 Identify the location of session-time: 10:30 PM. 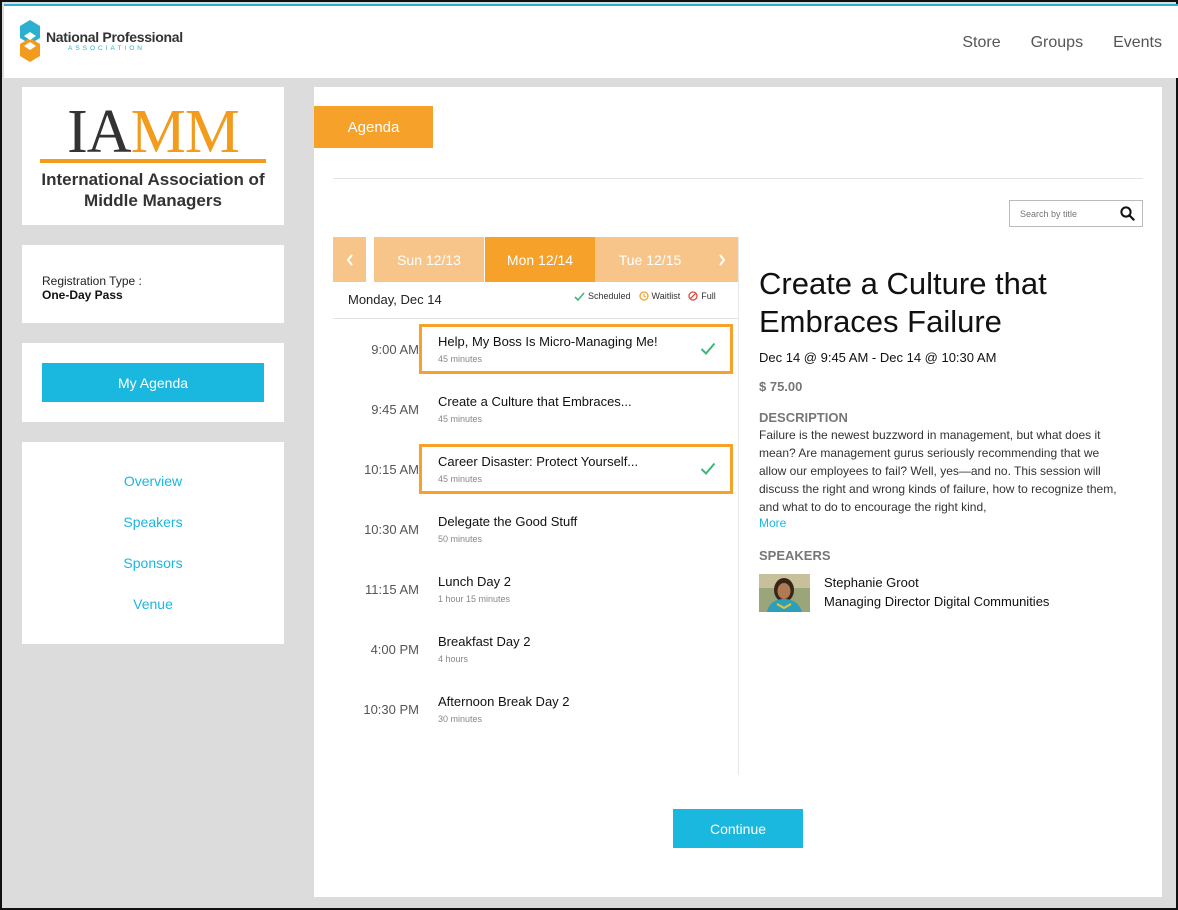
(391, 709).